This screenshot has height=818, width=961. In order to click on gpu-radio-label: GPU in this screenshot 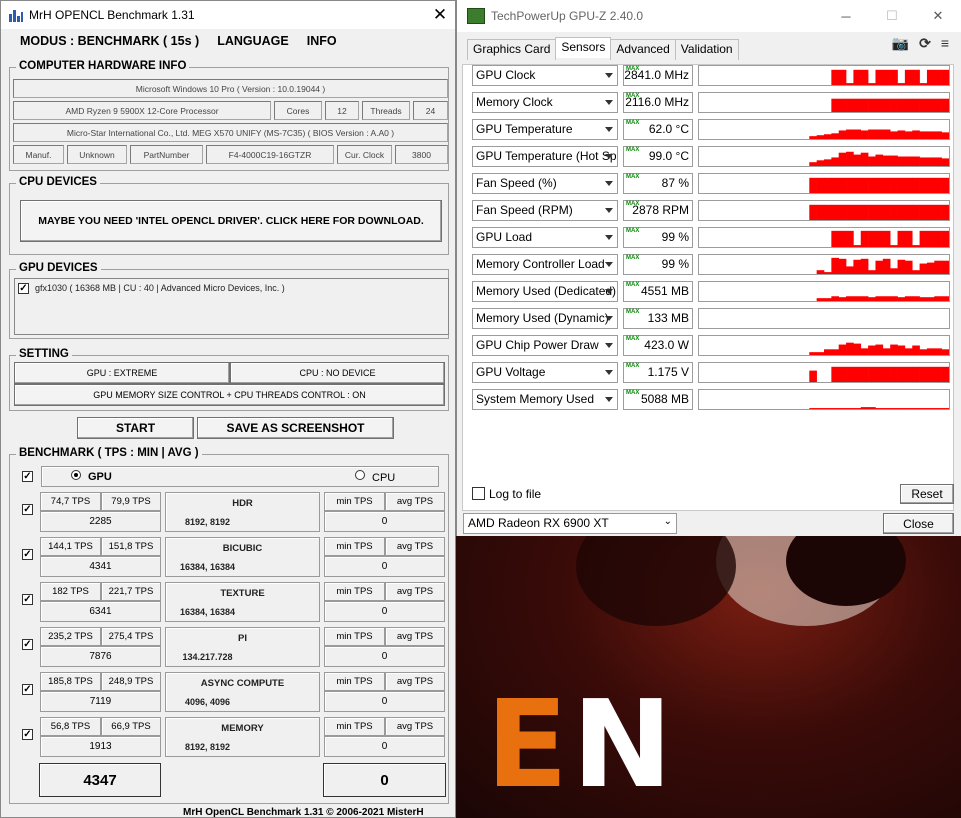, I will do `click(100, 477)`.